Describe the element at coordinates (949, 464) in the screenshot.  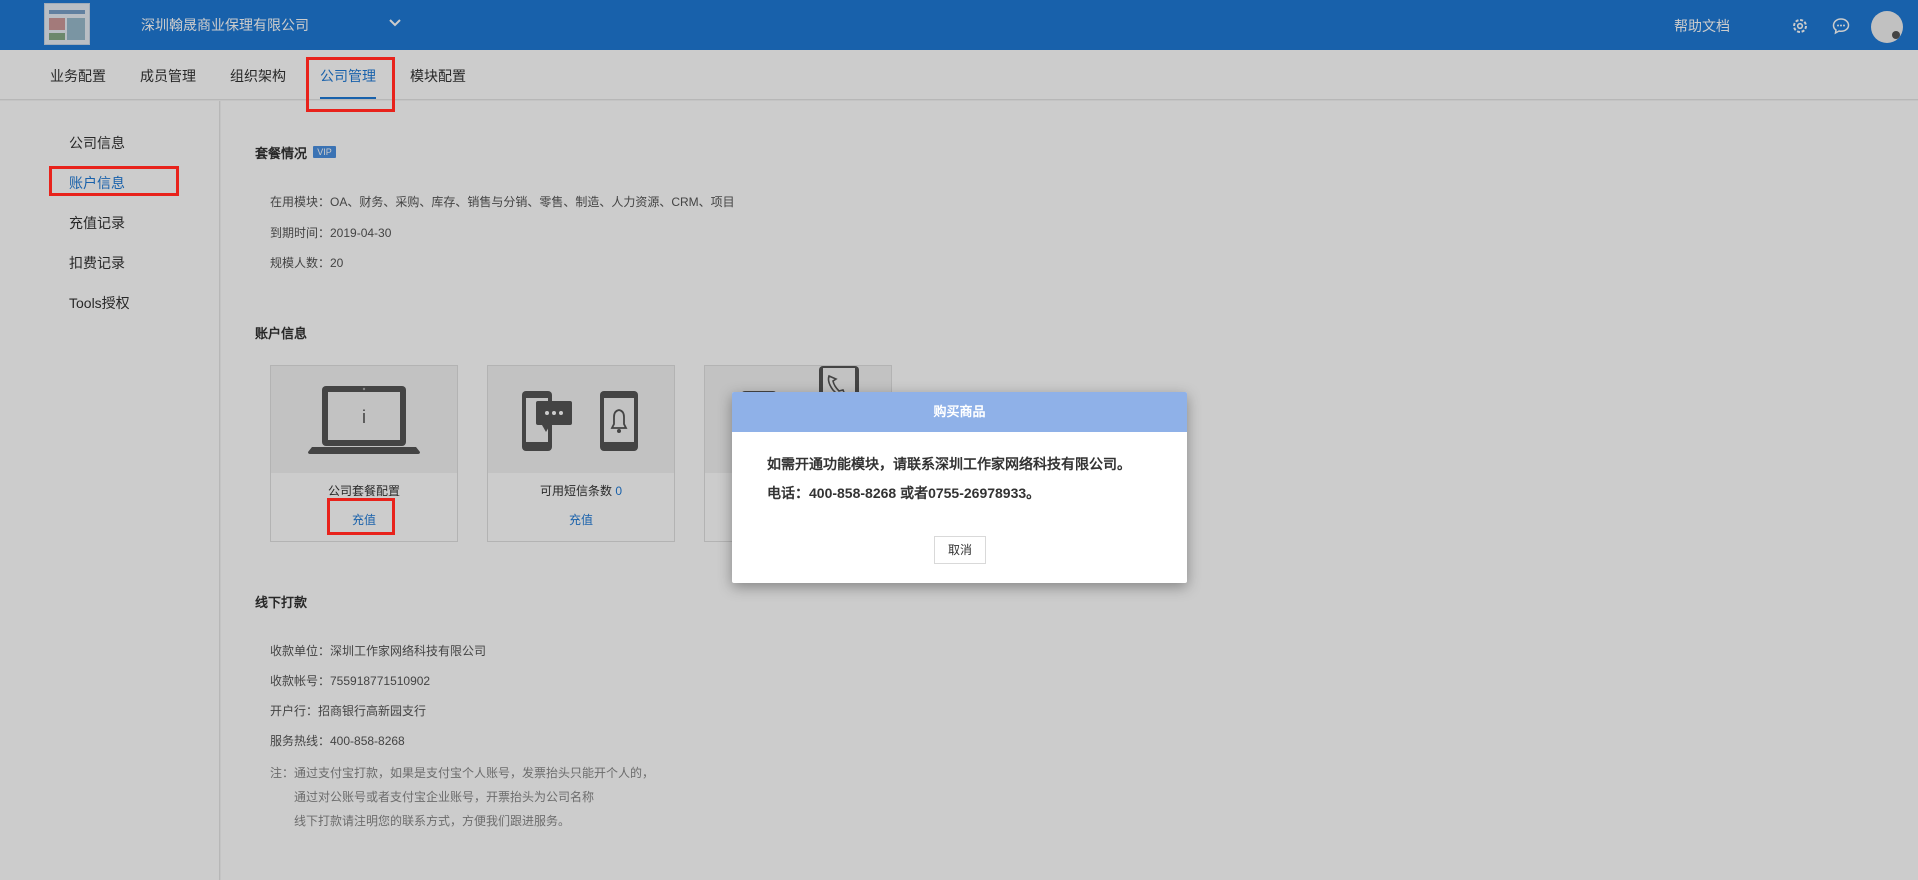
I see `modal-message: 如需开通功能模块，请联系深圳工作家网络科技有限公司。` at that location.